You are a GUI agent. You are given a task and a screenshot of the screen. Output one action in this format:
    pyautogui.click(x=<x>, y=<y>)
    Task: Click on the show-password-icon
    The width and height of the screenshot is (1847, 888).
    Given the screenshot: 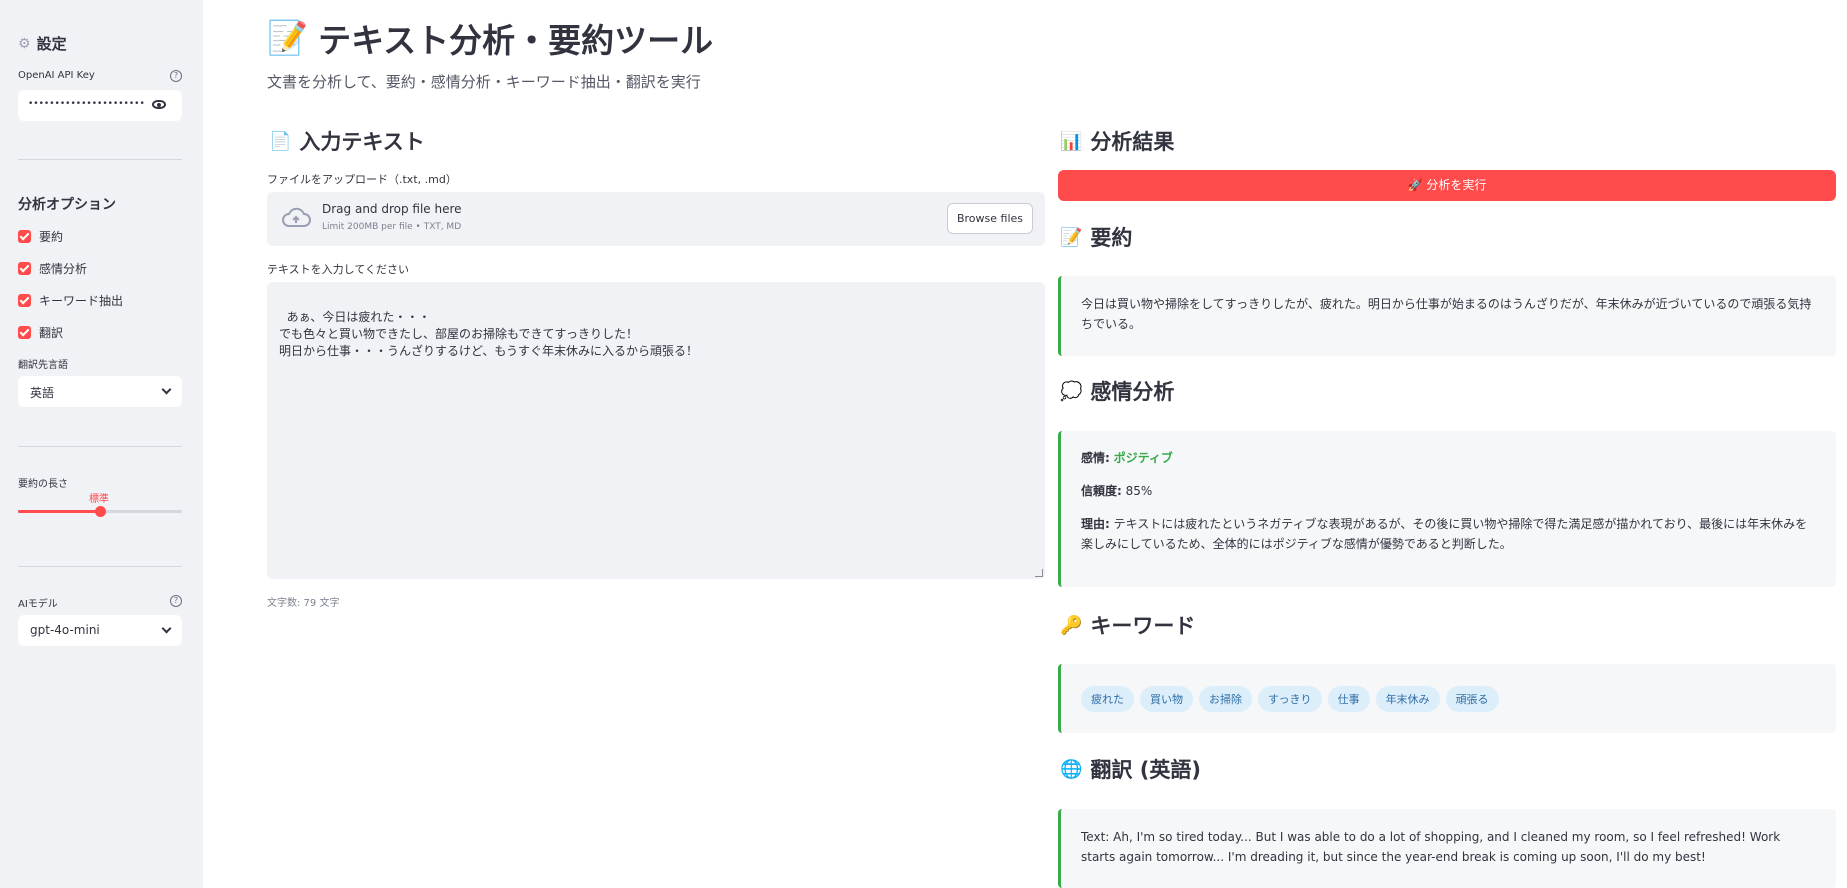 What is the action you would take?
    pyautogui.click(x=159, y=104)
    